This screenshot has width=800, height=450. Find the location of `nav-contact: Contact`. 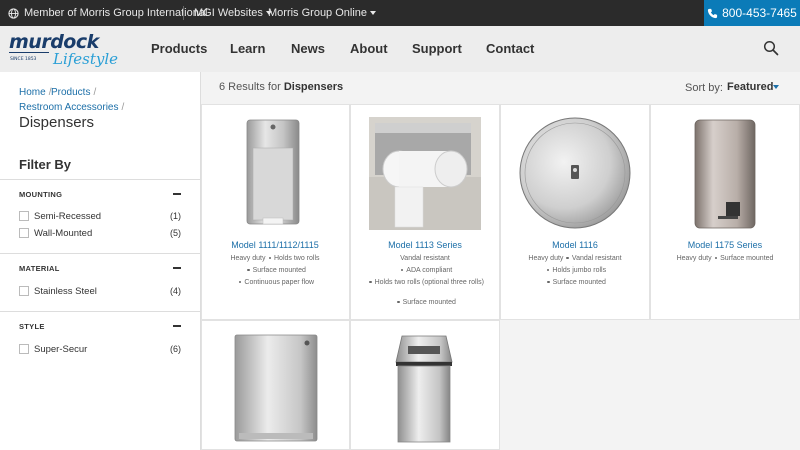

nav-contact: Contact is located at coordinates (510, 48).